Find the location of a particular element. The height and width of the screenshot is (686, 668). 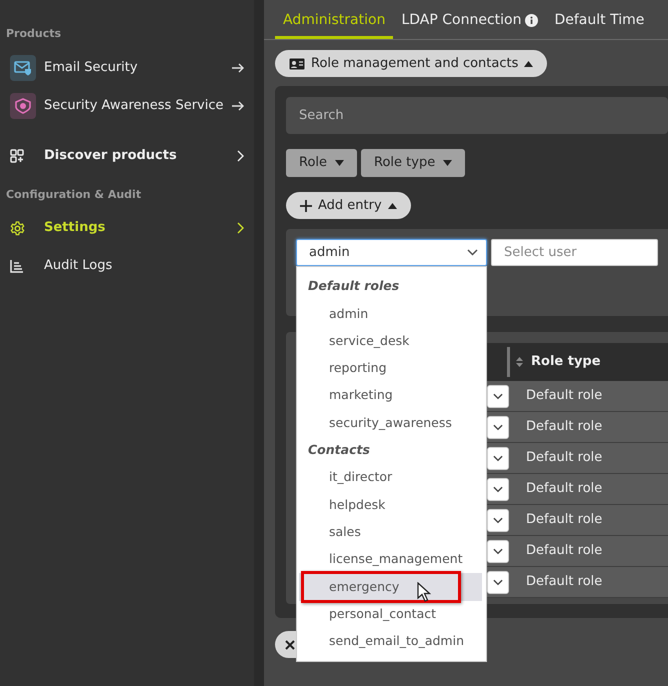

dropdown-option: license_management is located at coordinates (390, 560).